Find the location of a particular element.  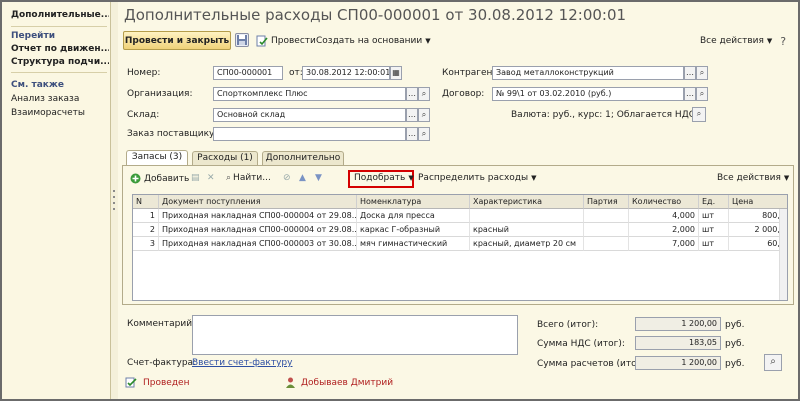

column-header-batch: Партия is located at coordinates (606, 202).